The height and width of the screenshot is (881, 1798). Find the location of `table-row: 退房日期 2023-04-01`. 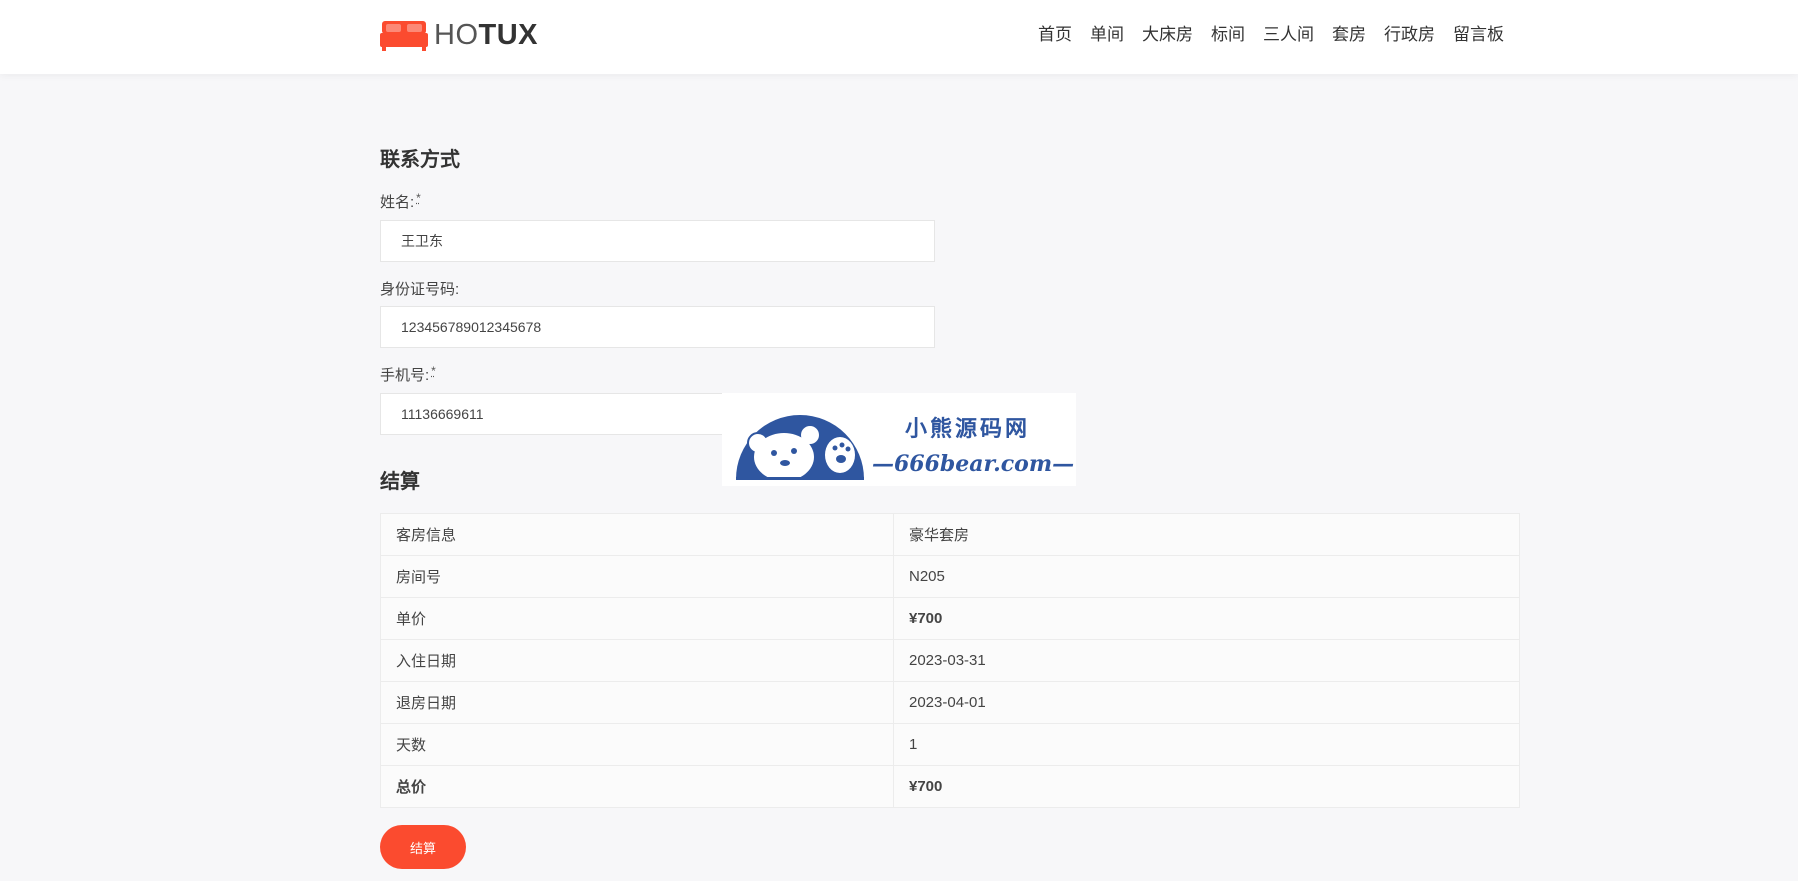

table-row: 退房日期 2023-04-01 is located at coordinates (950, 702).